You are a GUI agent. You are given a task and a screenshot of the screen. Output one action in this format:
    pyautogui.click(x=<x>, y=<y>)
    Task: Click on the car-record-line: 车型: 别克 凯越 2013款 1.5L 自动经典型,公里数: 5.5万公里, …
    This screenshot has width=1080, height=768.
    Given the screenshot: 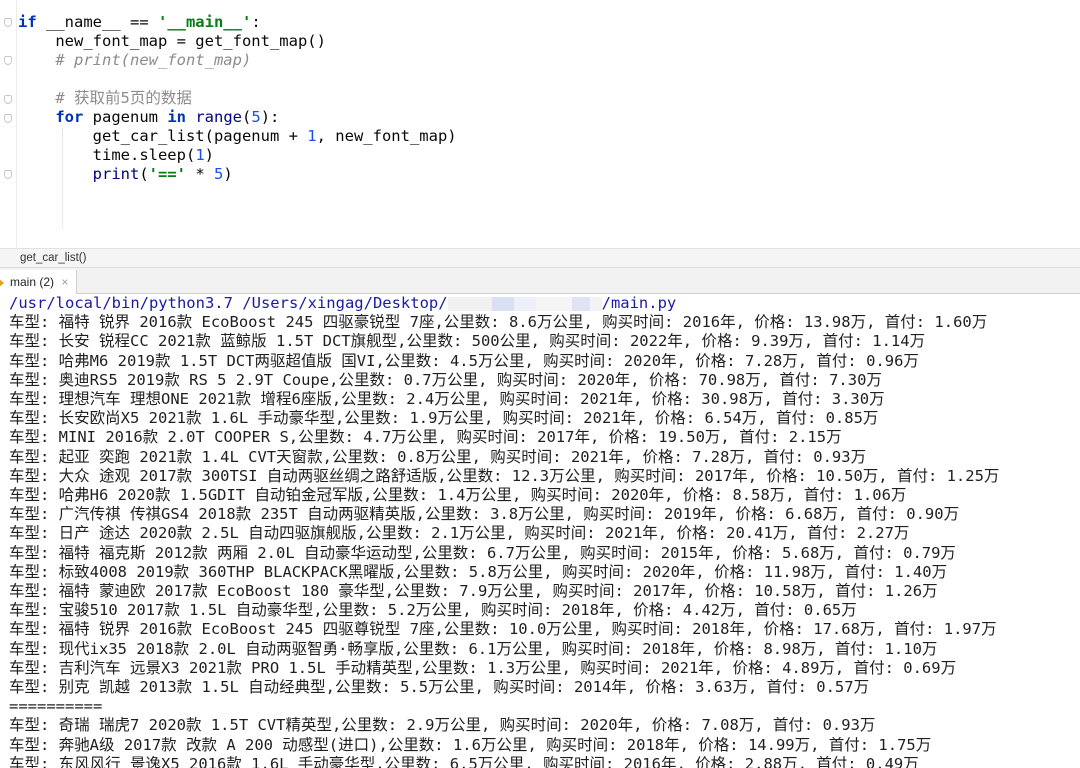 What is the action you would take?
    pyautogui.click(x=439, y=687)
    